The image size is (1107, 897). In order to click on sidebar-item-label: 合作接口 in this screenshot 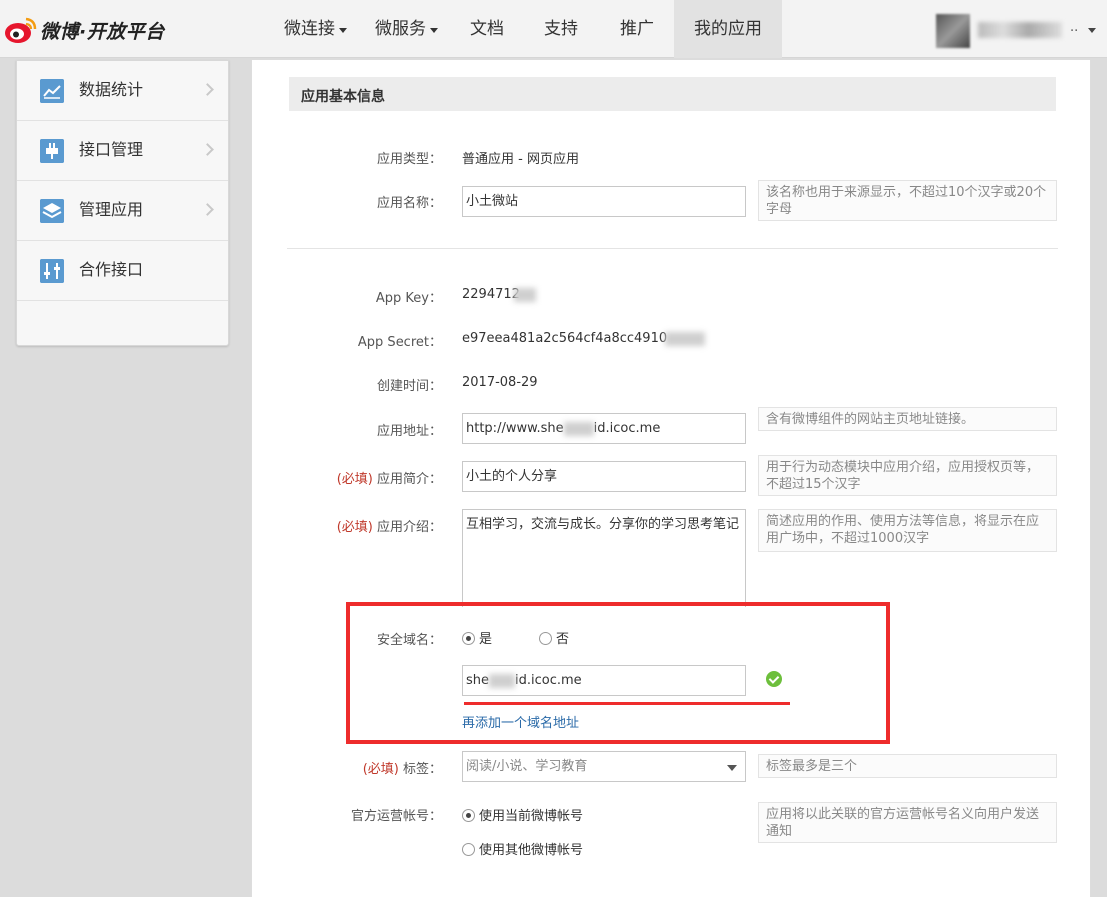, I will do `click(111, 269)`.